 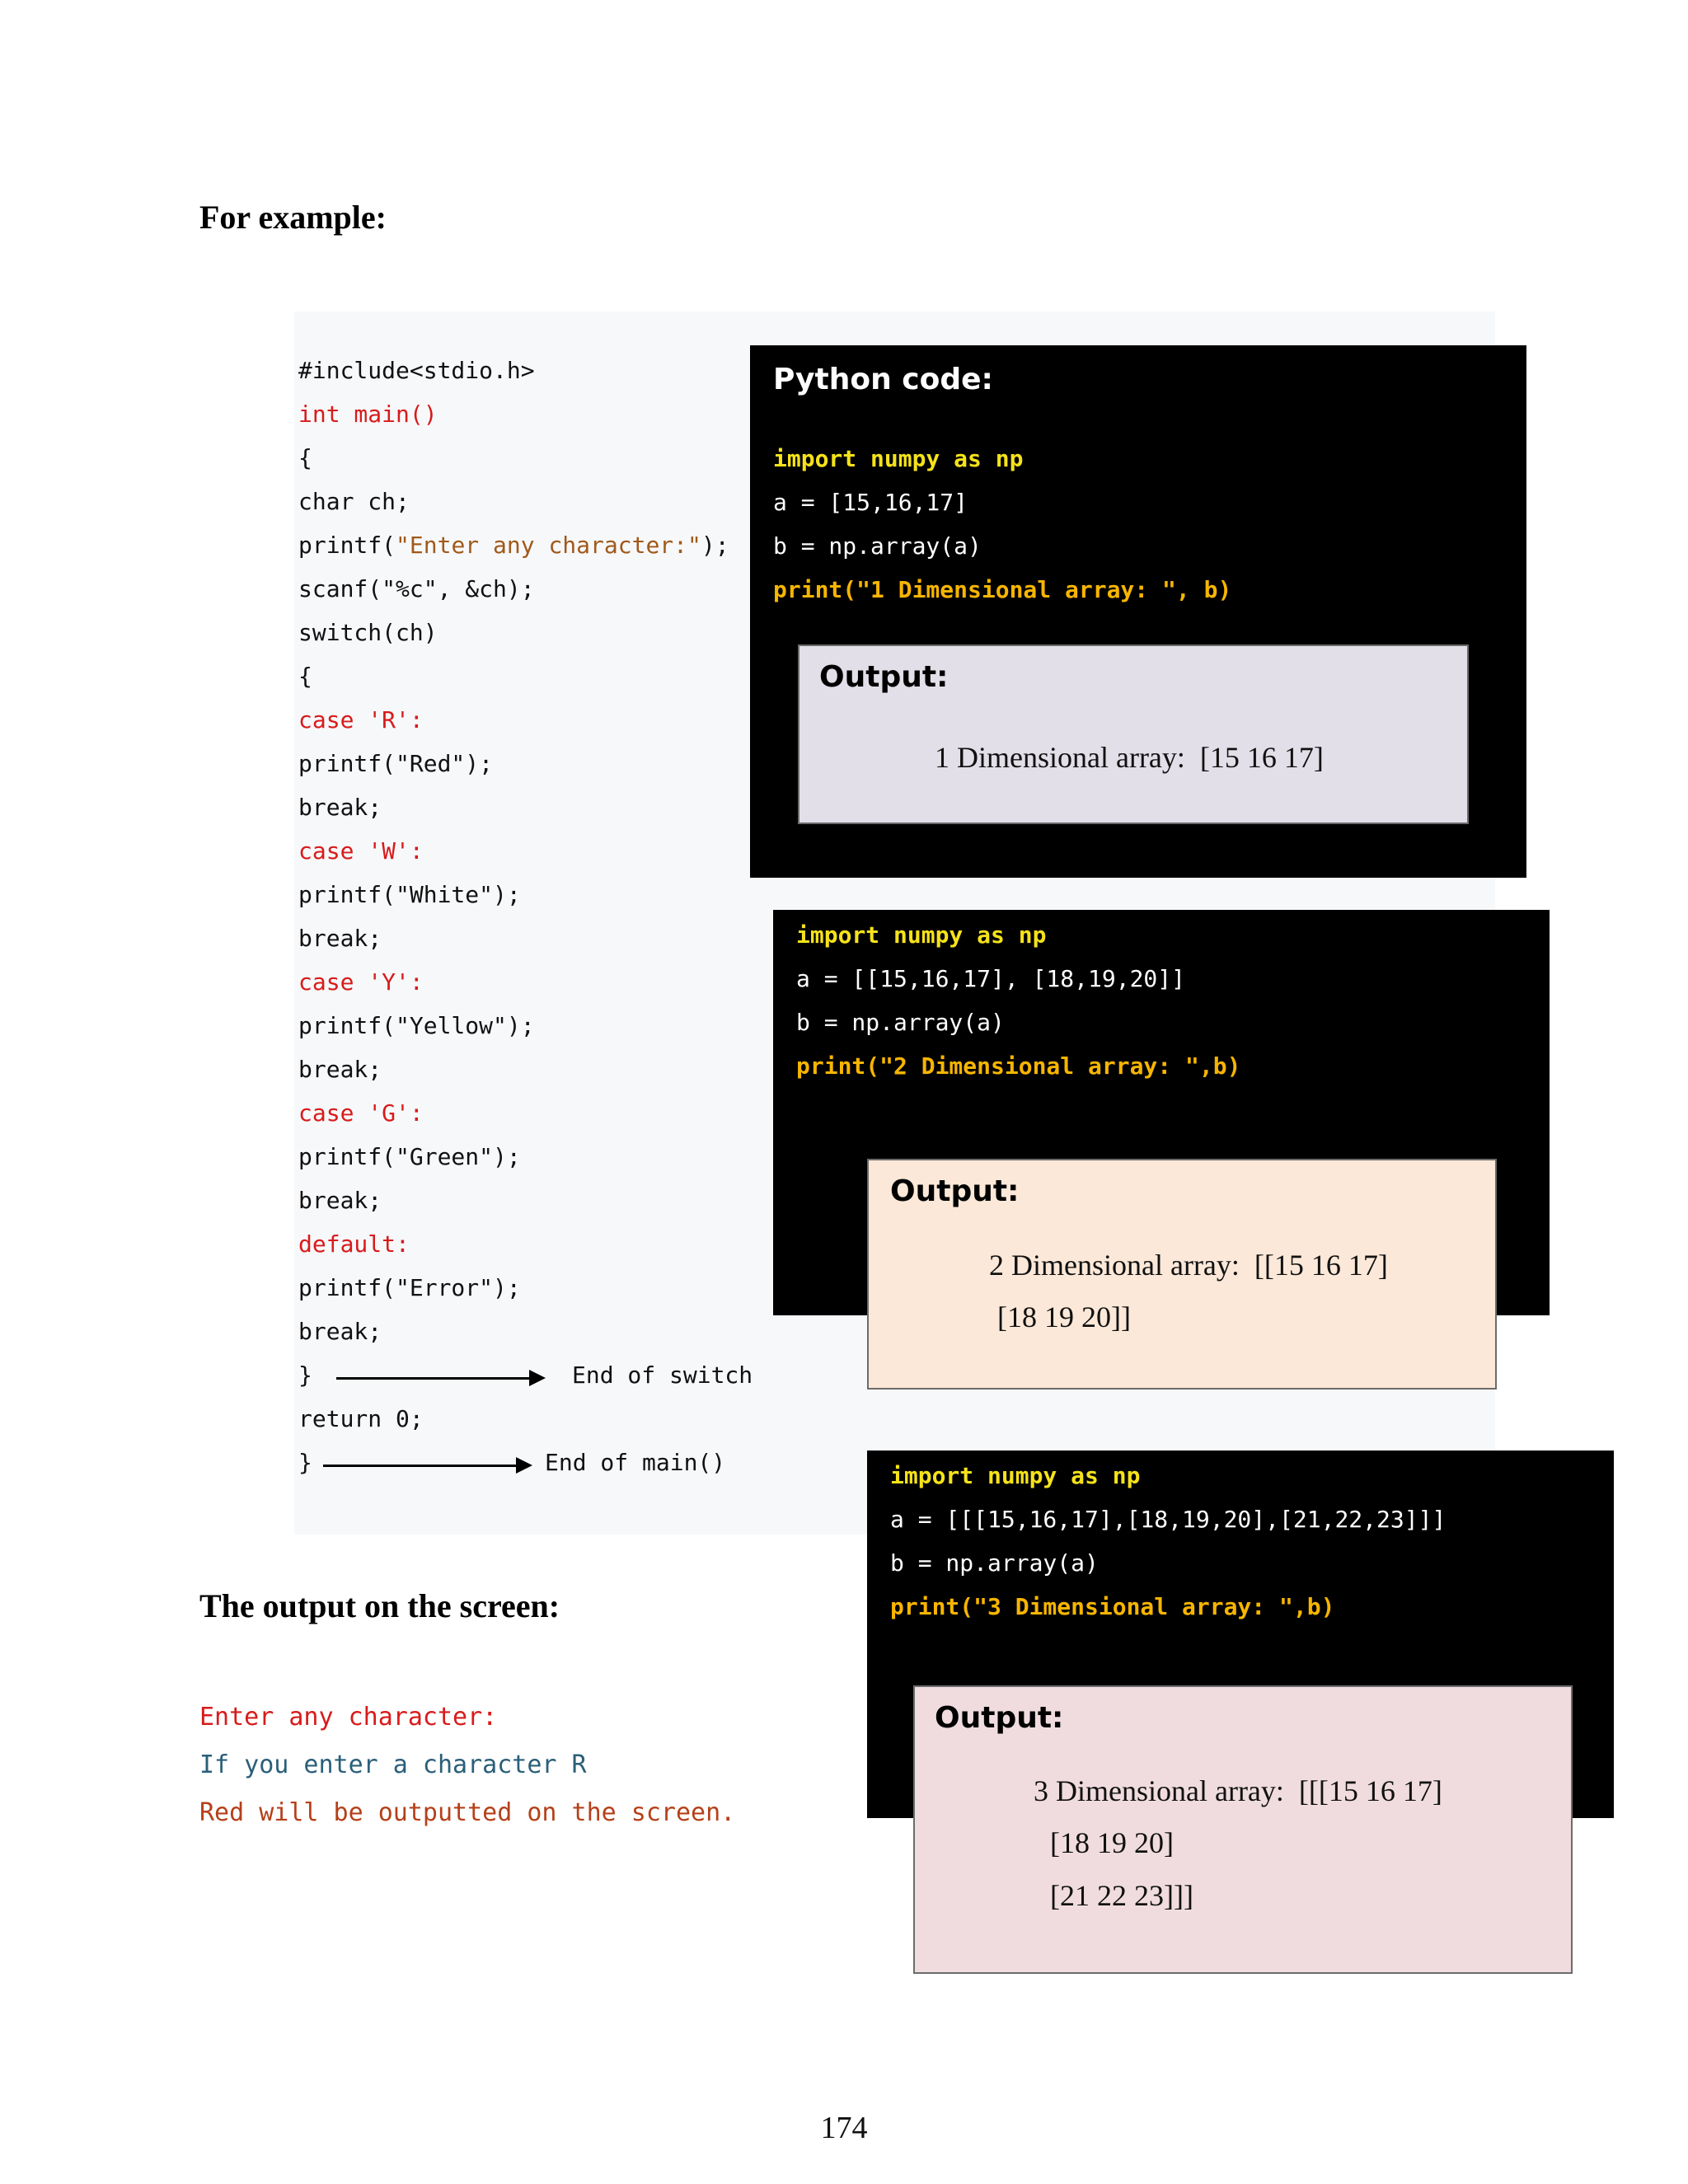 I want to click on python-line: print("2 Dimensional array: ",b), so click(x=1019, y=1066).